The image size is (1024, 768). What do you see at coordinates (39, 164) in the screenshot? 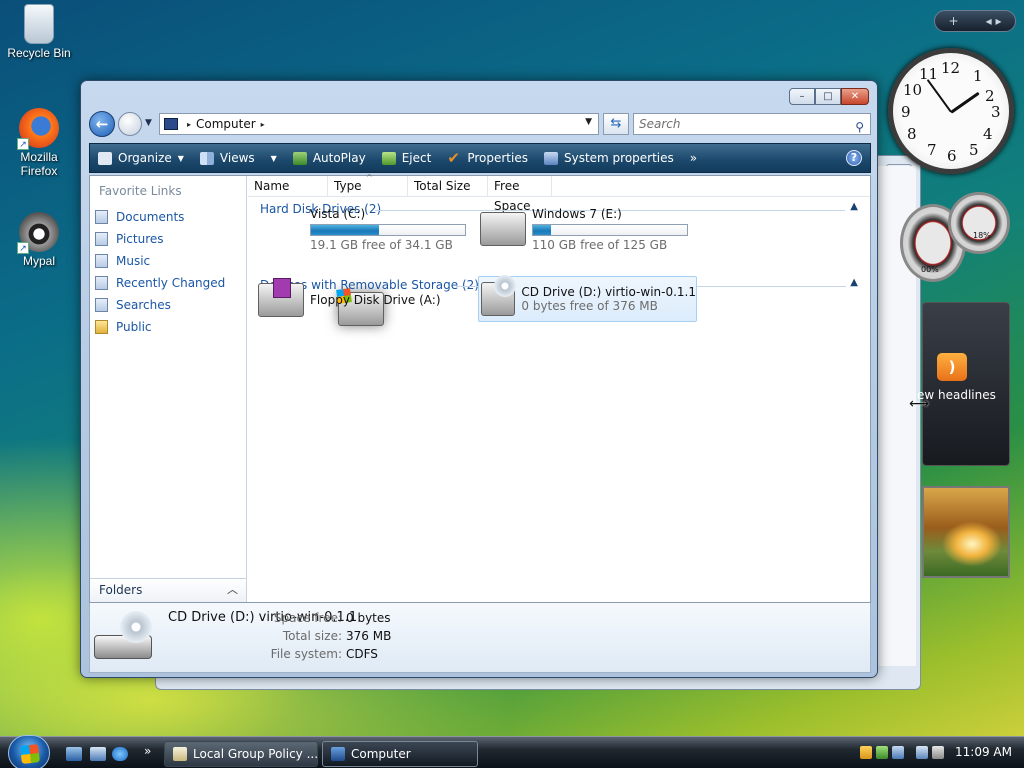
I see `desktop-icon-label: Mozilla Firefox` at bounding box center [39, 164].